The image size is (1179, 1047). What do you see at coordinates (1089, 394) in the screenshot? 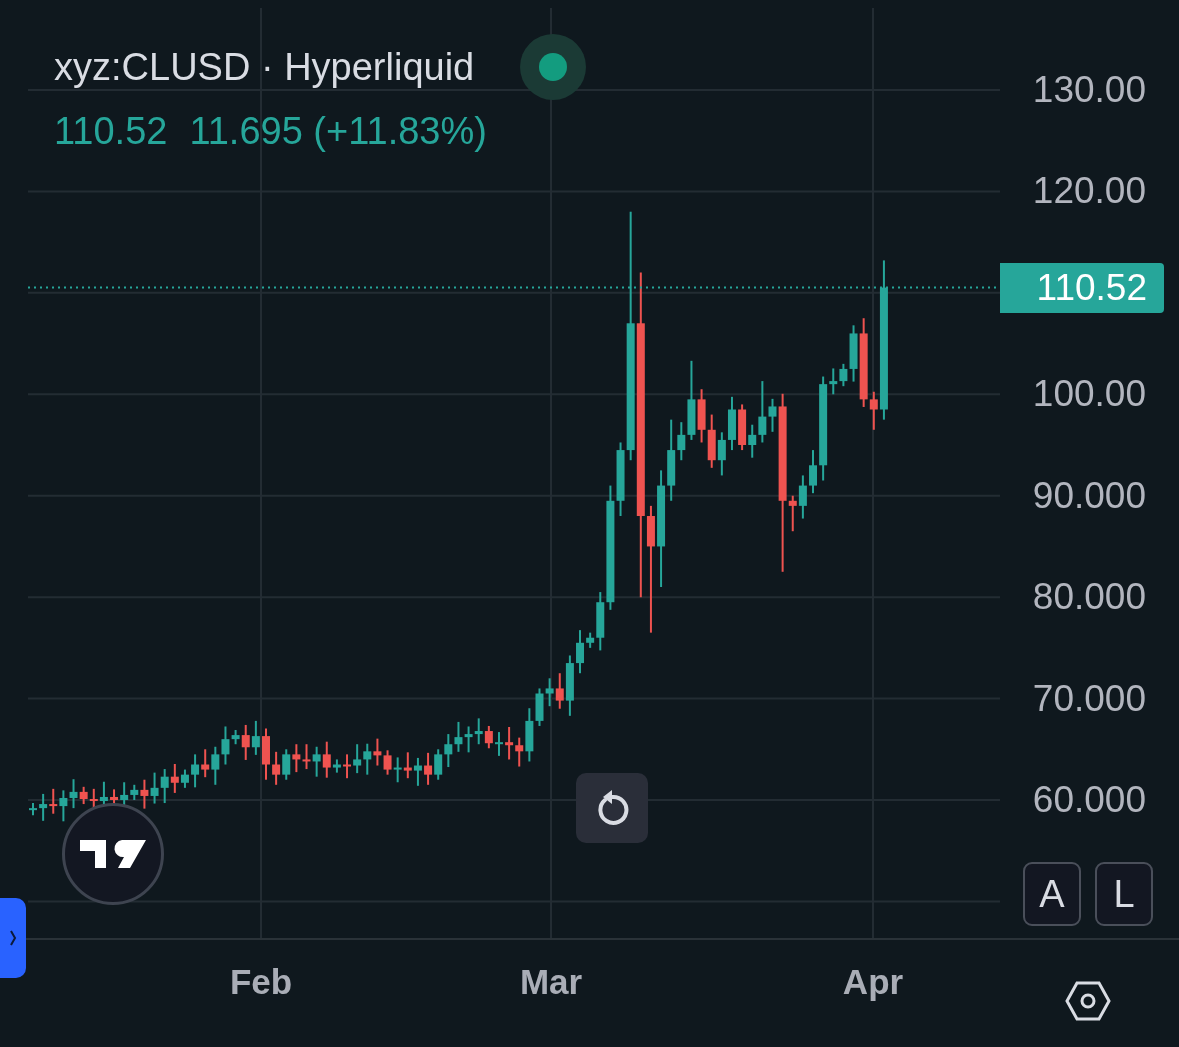
I see `price-label: 100.00` at bounding box center [1089, 394].